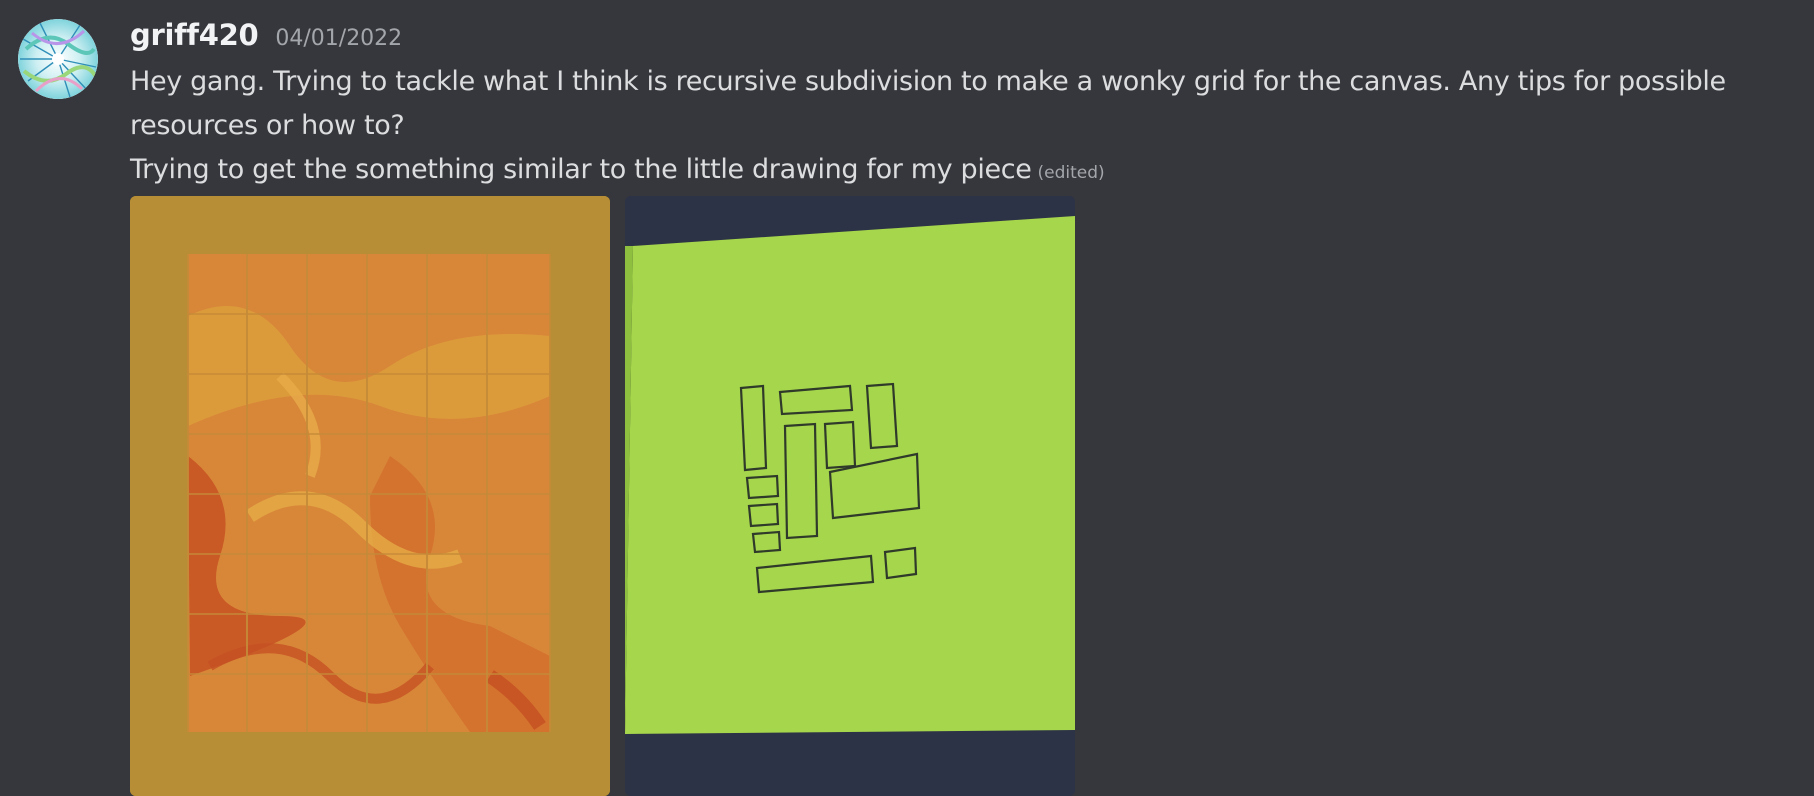  I want to click on avatar, so click(58, 59).